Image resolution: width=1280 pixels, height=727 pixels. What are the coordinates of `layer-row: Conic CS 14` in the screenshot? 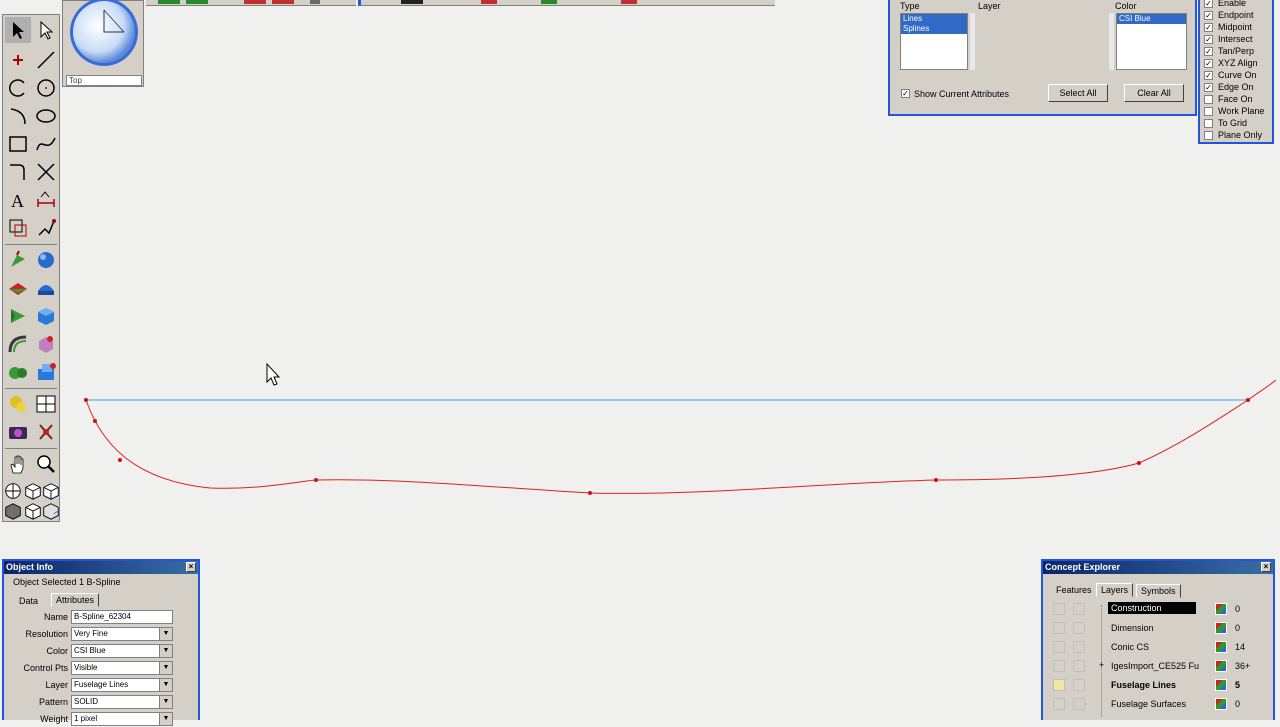 It's located at (1162, 647).